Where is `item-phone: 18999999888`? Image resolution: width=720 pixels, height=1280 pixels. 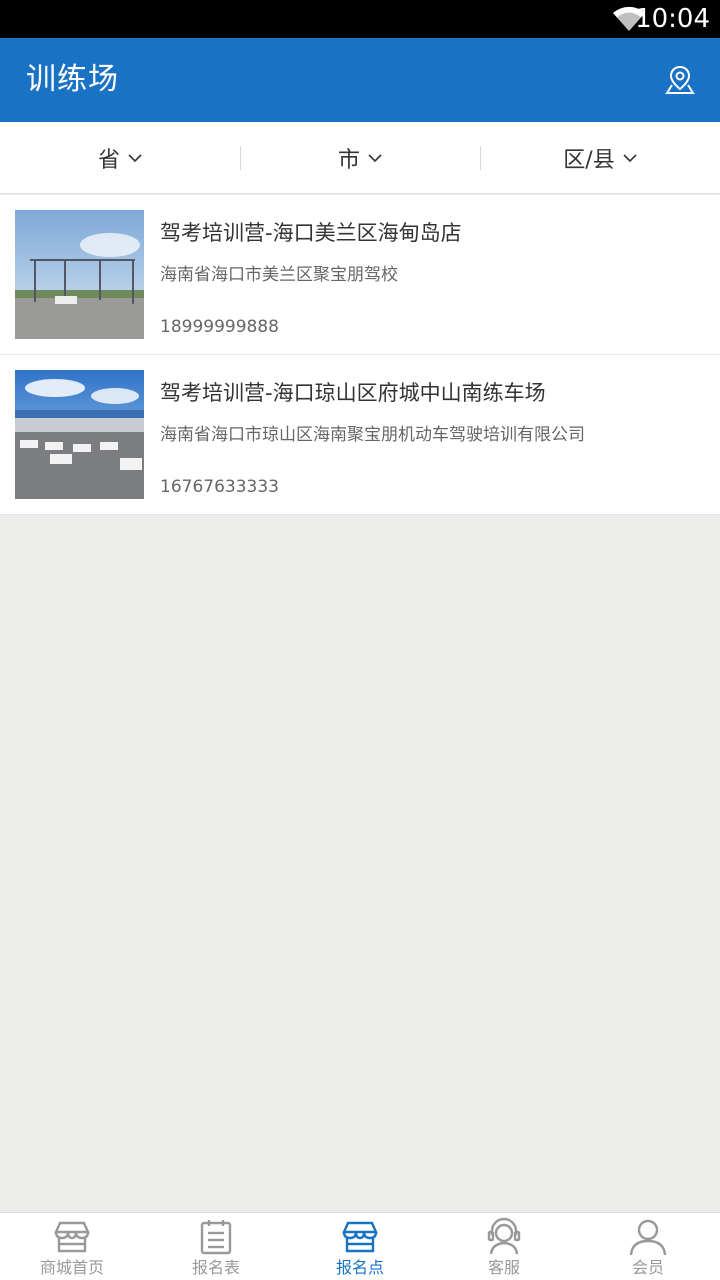
item-phone: 18999999888 is located at coordinates (219, 327).